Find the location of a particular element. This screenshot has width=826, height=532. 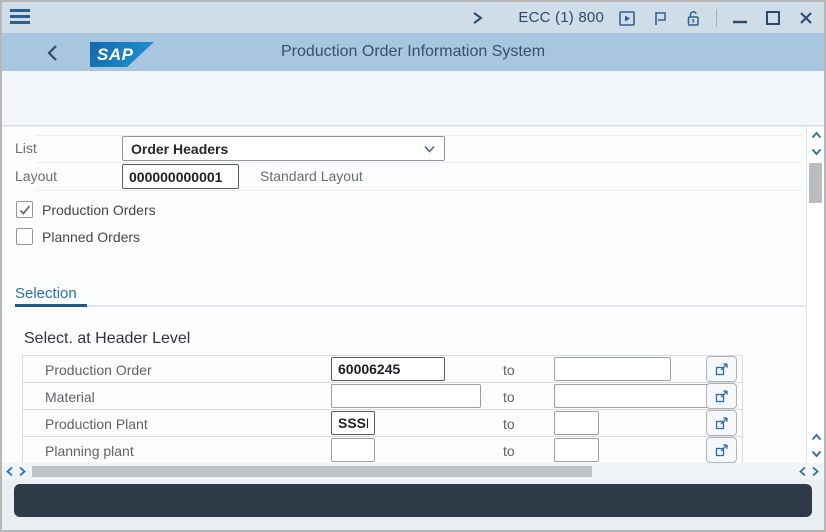

layout-description: Standard Layout is located at coordinates (311, 176).